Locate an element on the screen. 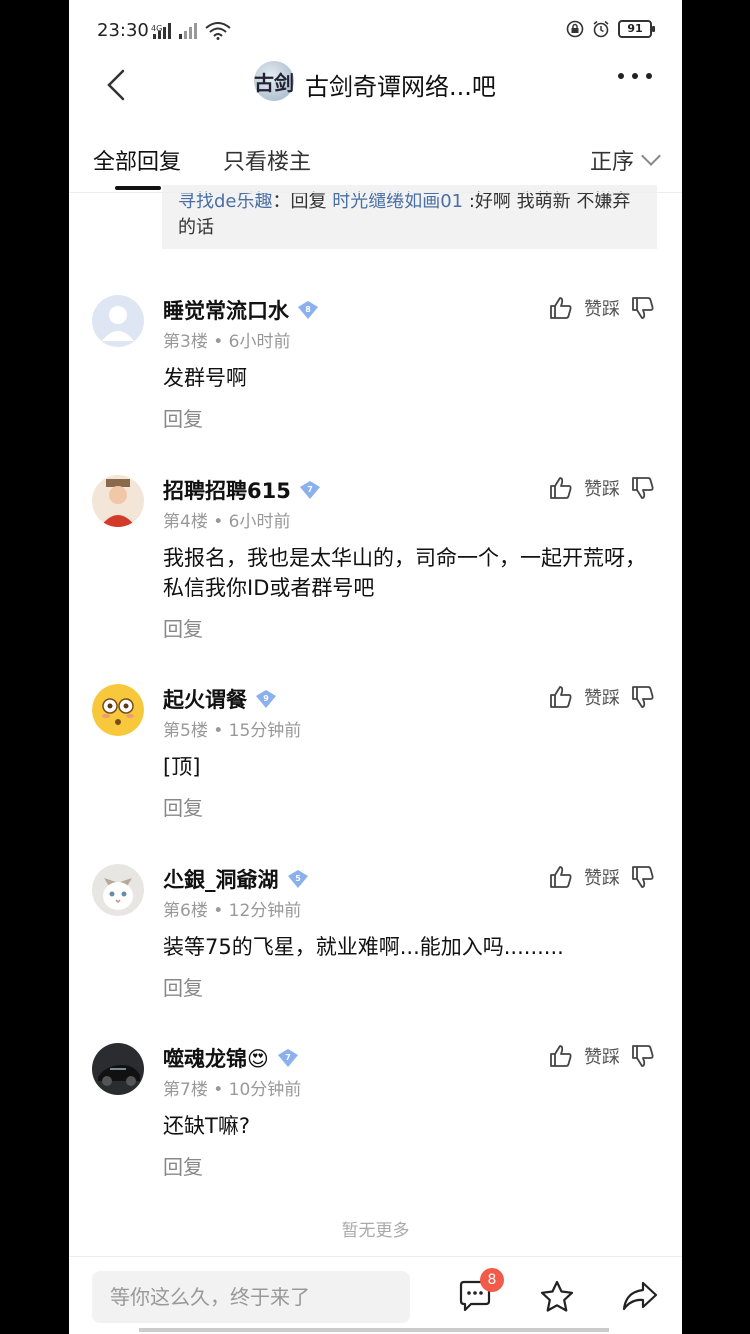  floor-number: 第3楼 is located at coordinates (185, 342).